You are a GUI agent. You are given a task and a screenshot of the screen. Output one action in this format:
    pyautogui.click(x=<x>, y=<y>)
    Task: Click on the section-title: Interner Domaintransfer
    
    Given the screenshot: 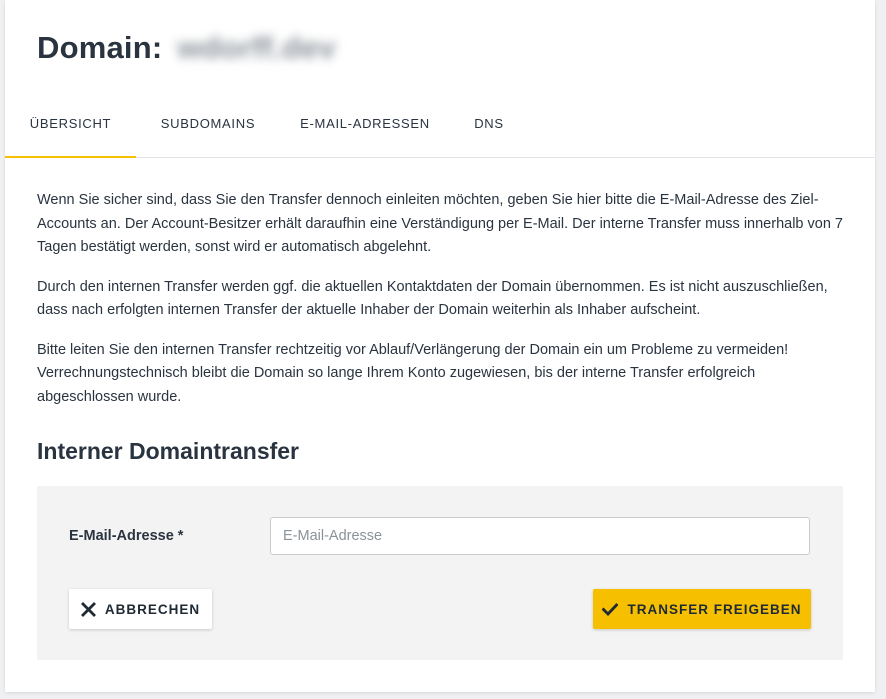 What is the action you would take?
    pyautogui.click(x=168, y=451)
    